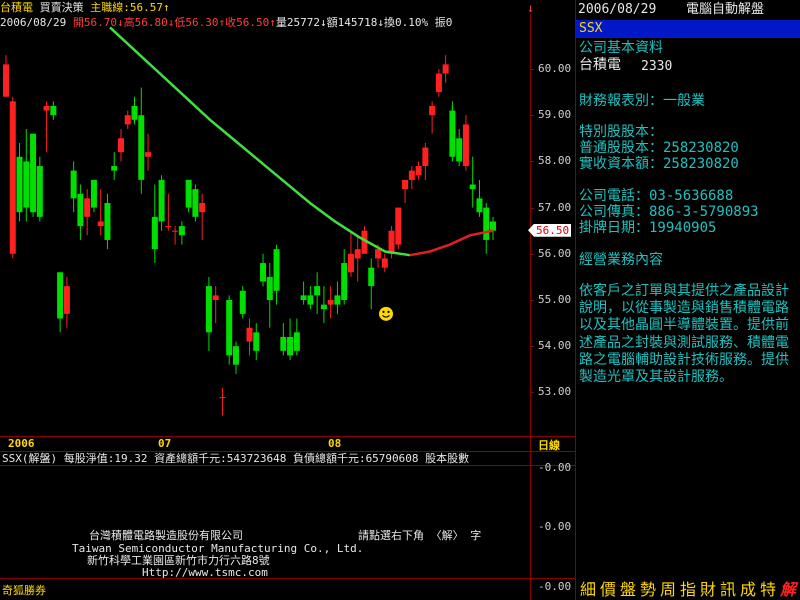 This screenshot has height=600, width=800. What do you see at coordinates (657, 66) in the screenshot?
I see `panel-stock-code: 2330` at bounding box center [657, 66].